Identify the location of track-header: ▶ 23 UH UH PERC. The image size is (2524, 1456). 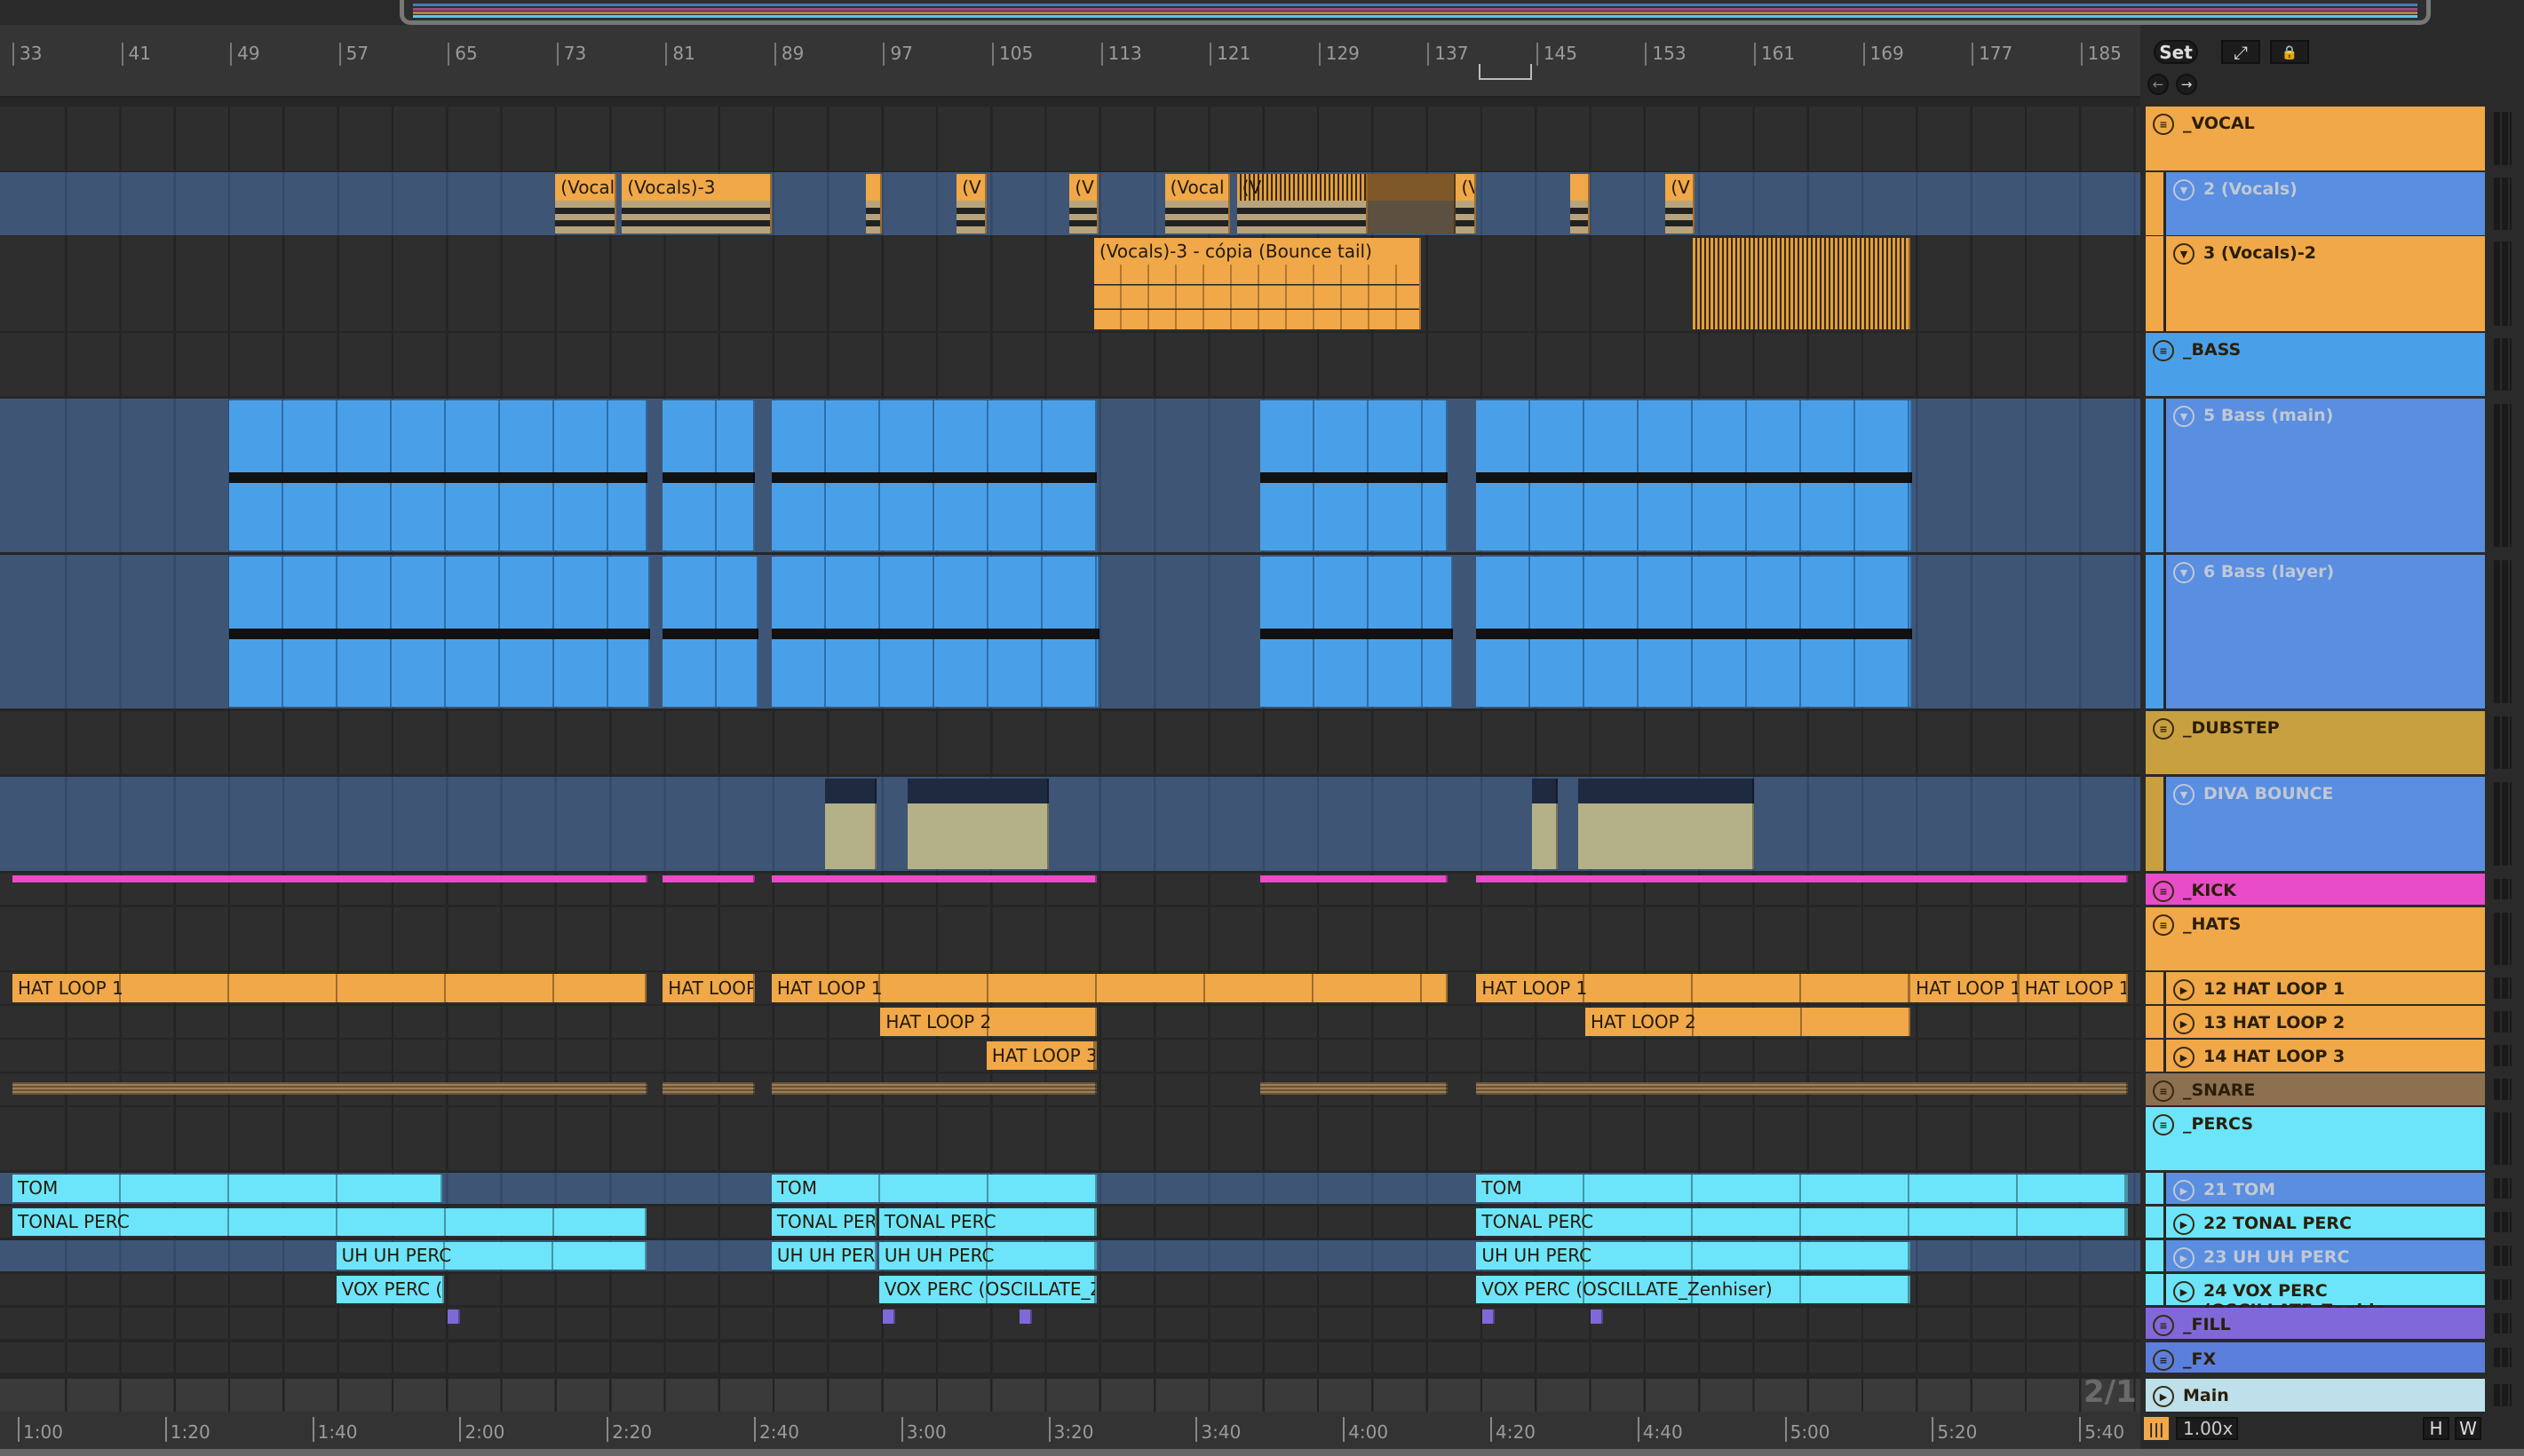
(2324, 1255).